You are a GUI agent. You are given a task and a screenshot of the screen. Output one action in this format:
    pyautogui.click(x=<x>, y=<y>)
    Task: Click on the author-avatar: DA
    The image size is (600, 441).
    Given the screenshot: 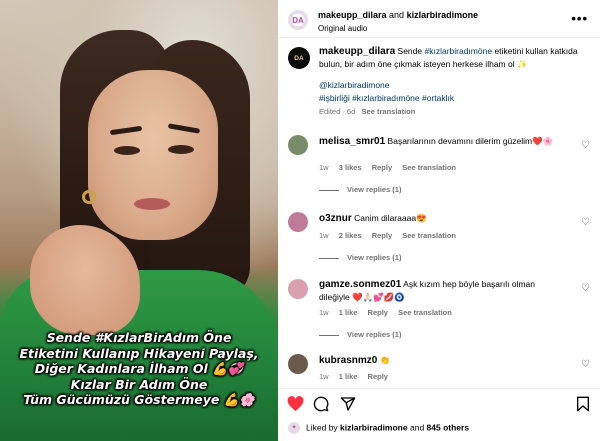 What is the action you would take?
    pyautogui.click(x=298, y=20)
    